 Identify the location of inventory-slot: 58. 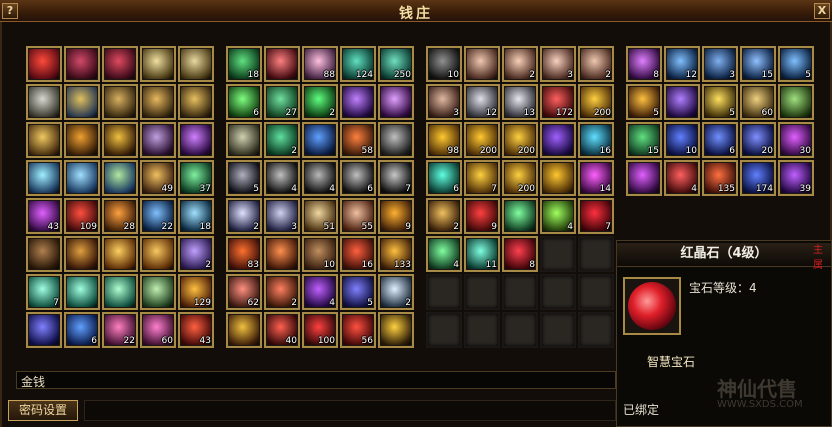
(358, 140).